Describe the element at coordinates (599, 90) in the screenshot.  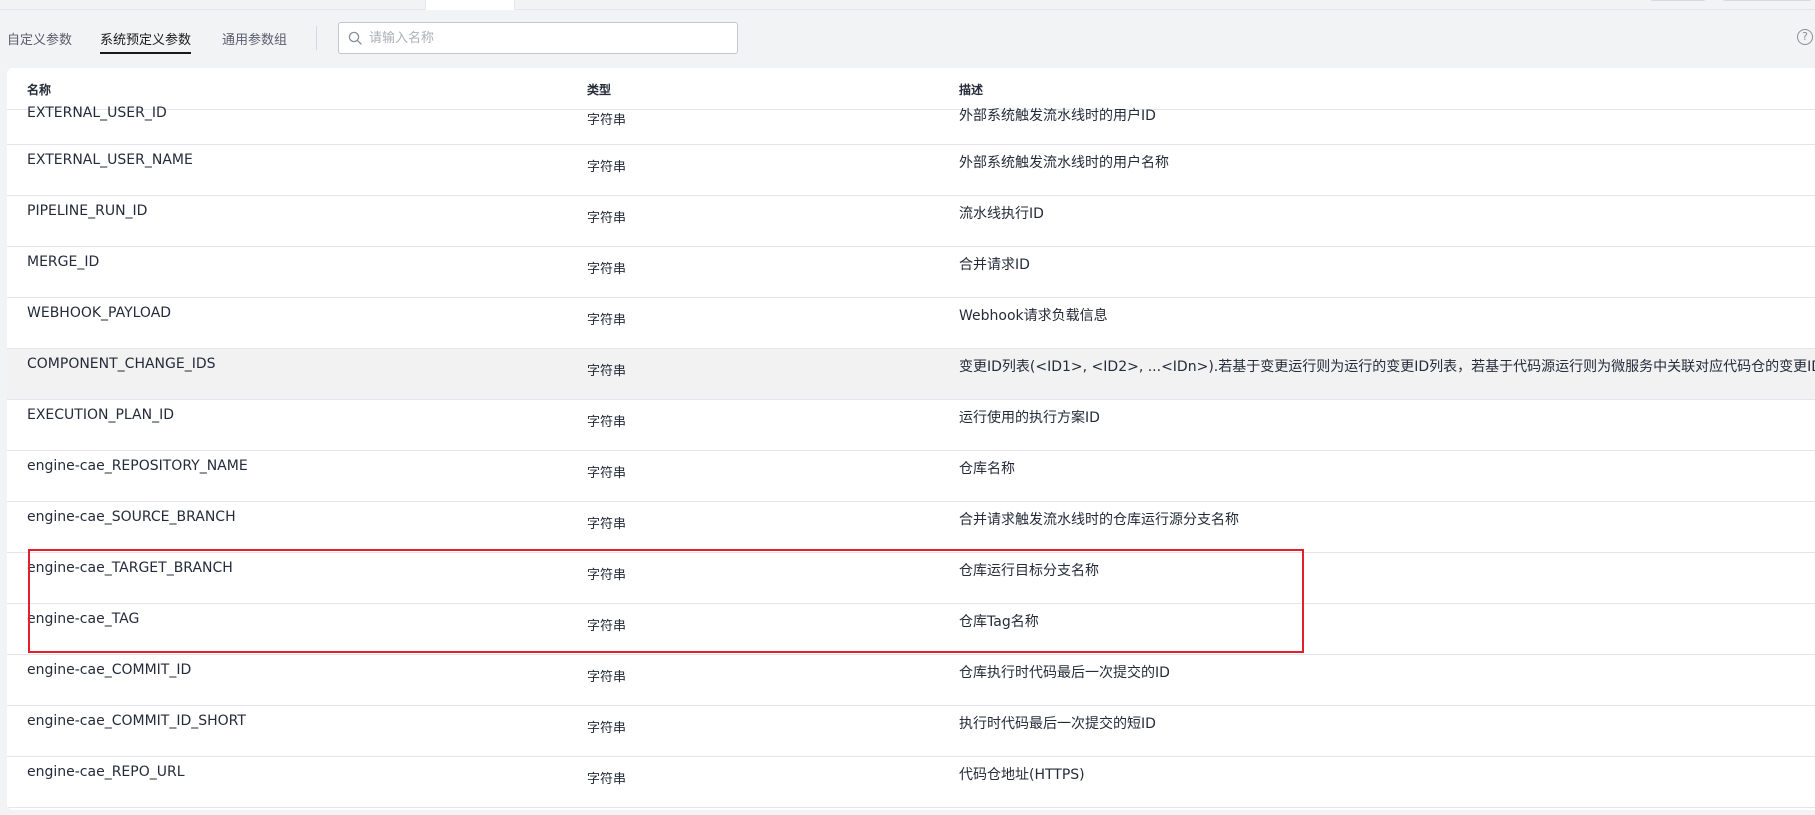
I see `column-header-type: 类型` at that location.